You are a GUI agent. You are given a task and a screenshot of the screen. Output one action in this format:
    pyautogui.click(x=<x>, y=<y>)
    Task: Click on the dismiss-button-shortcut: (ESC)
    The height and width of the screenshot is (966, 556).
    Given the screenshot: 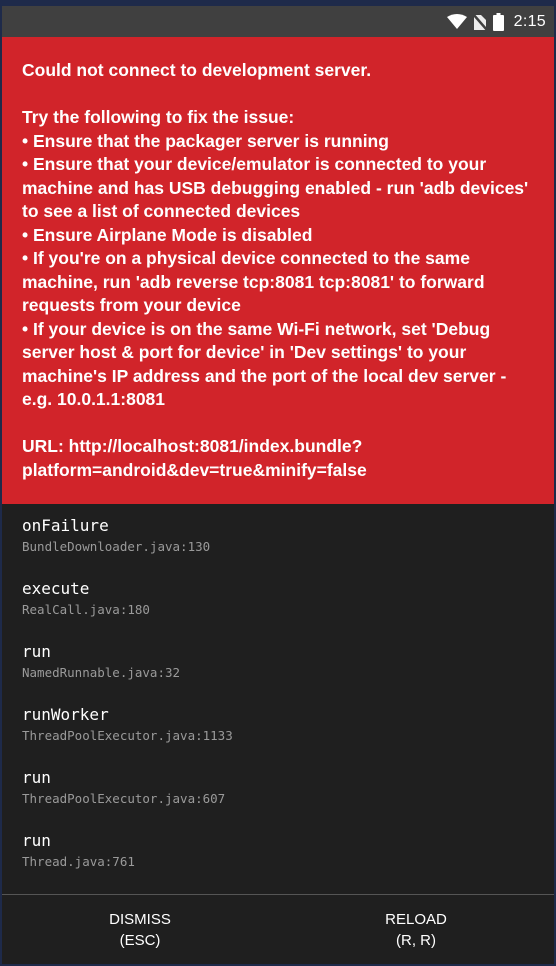 What is the action you would take?
    pyautogui.click(x=140, y=940)
    